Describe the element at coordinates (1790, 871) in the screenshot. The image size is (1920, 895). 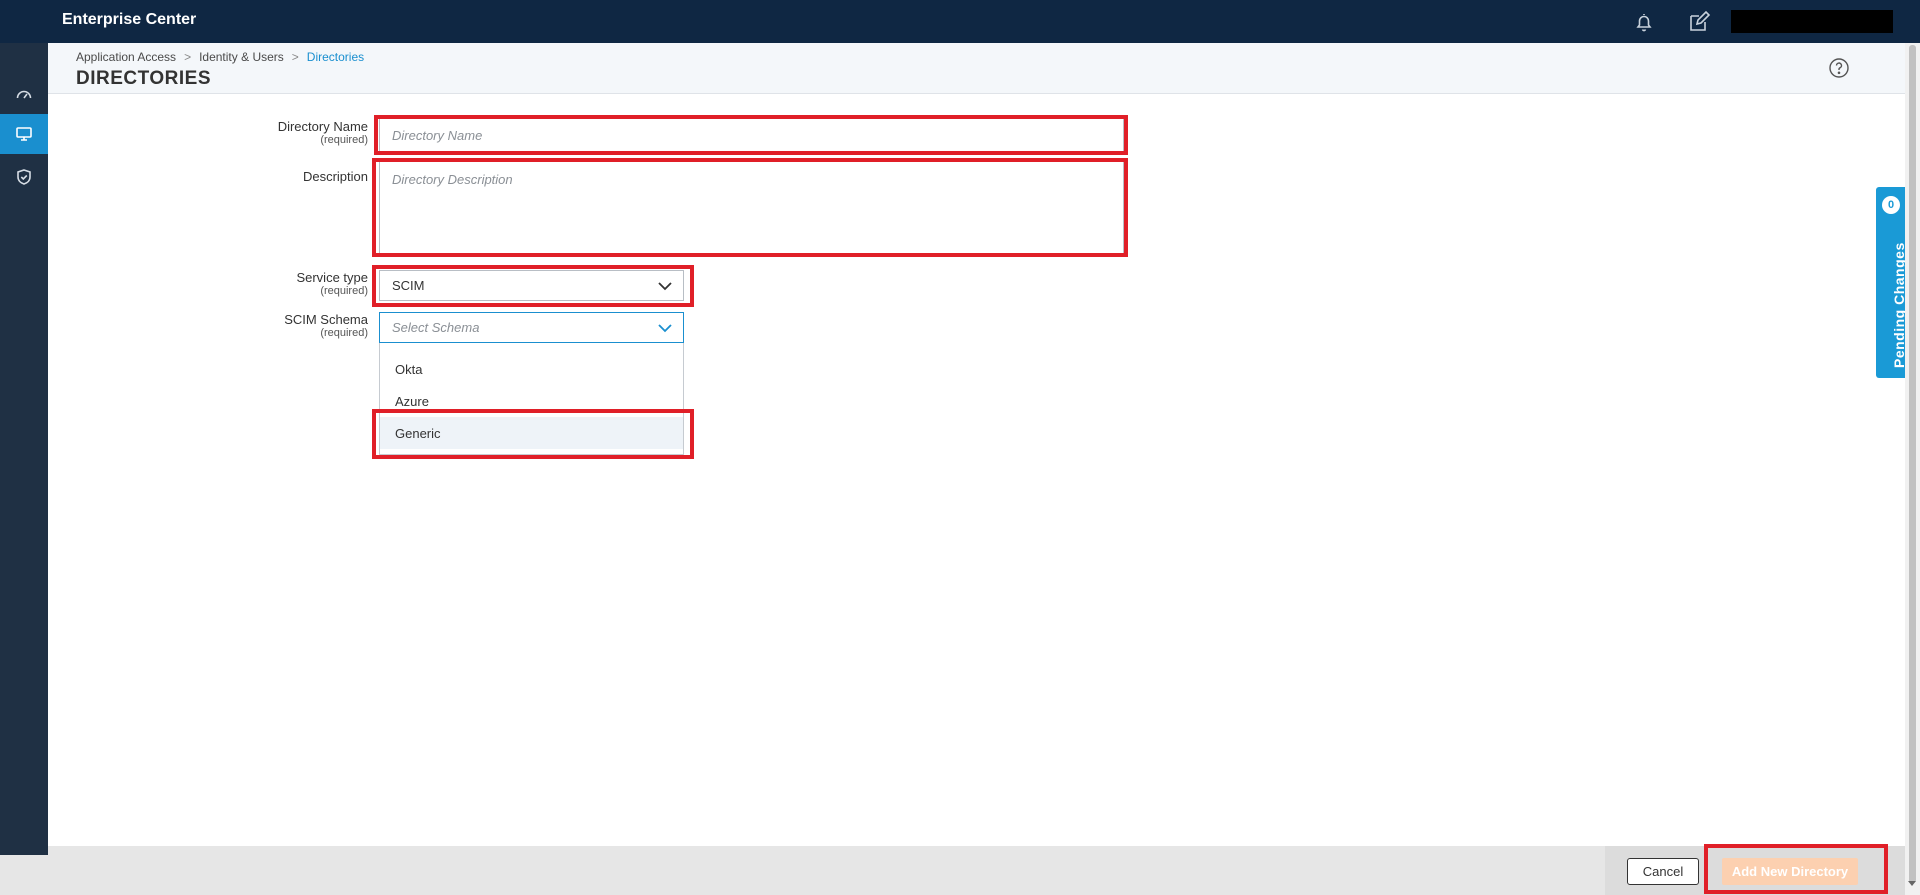
I see `add-new-directory-button: Add New Directory` at that location.